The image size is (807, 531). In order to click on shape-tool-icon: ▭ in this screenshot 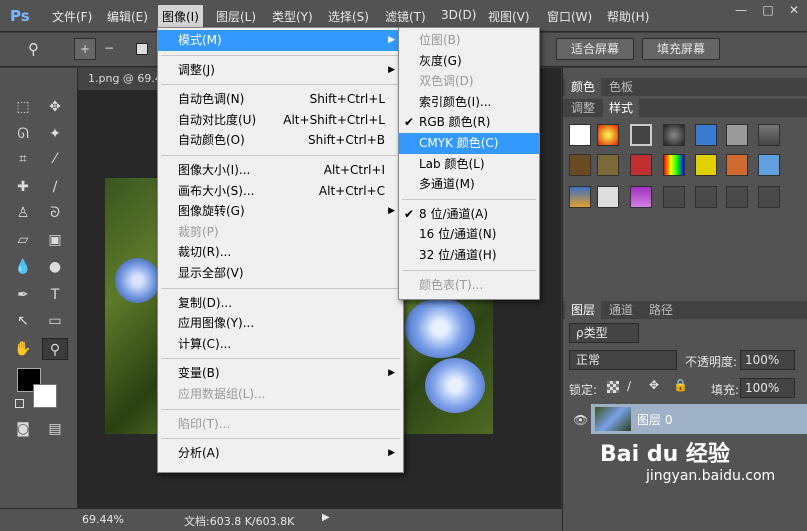, I will do `click(55, 321)`.